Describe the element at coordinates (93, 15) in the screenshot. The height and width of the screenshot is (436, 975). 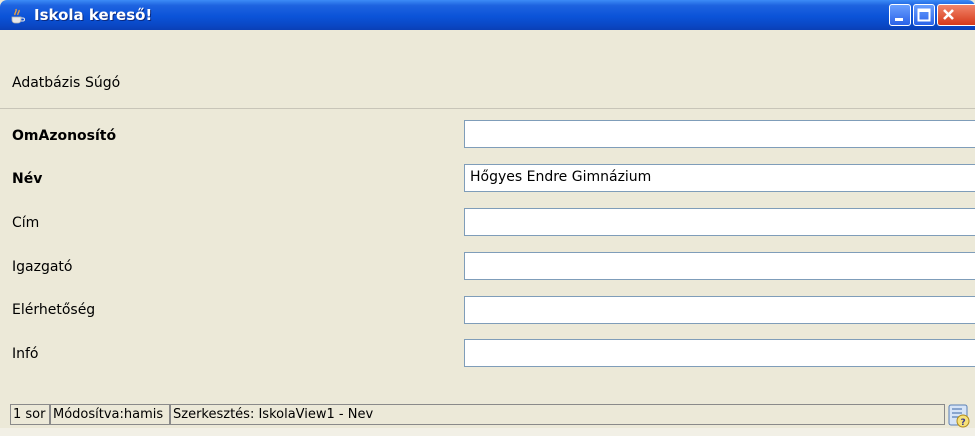
I see `window-title: Iskola kereső!` at that location.